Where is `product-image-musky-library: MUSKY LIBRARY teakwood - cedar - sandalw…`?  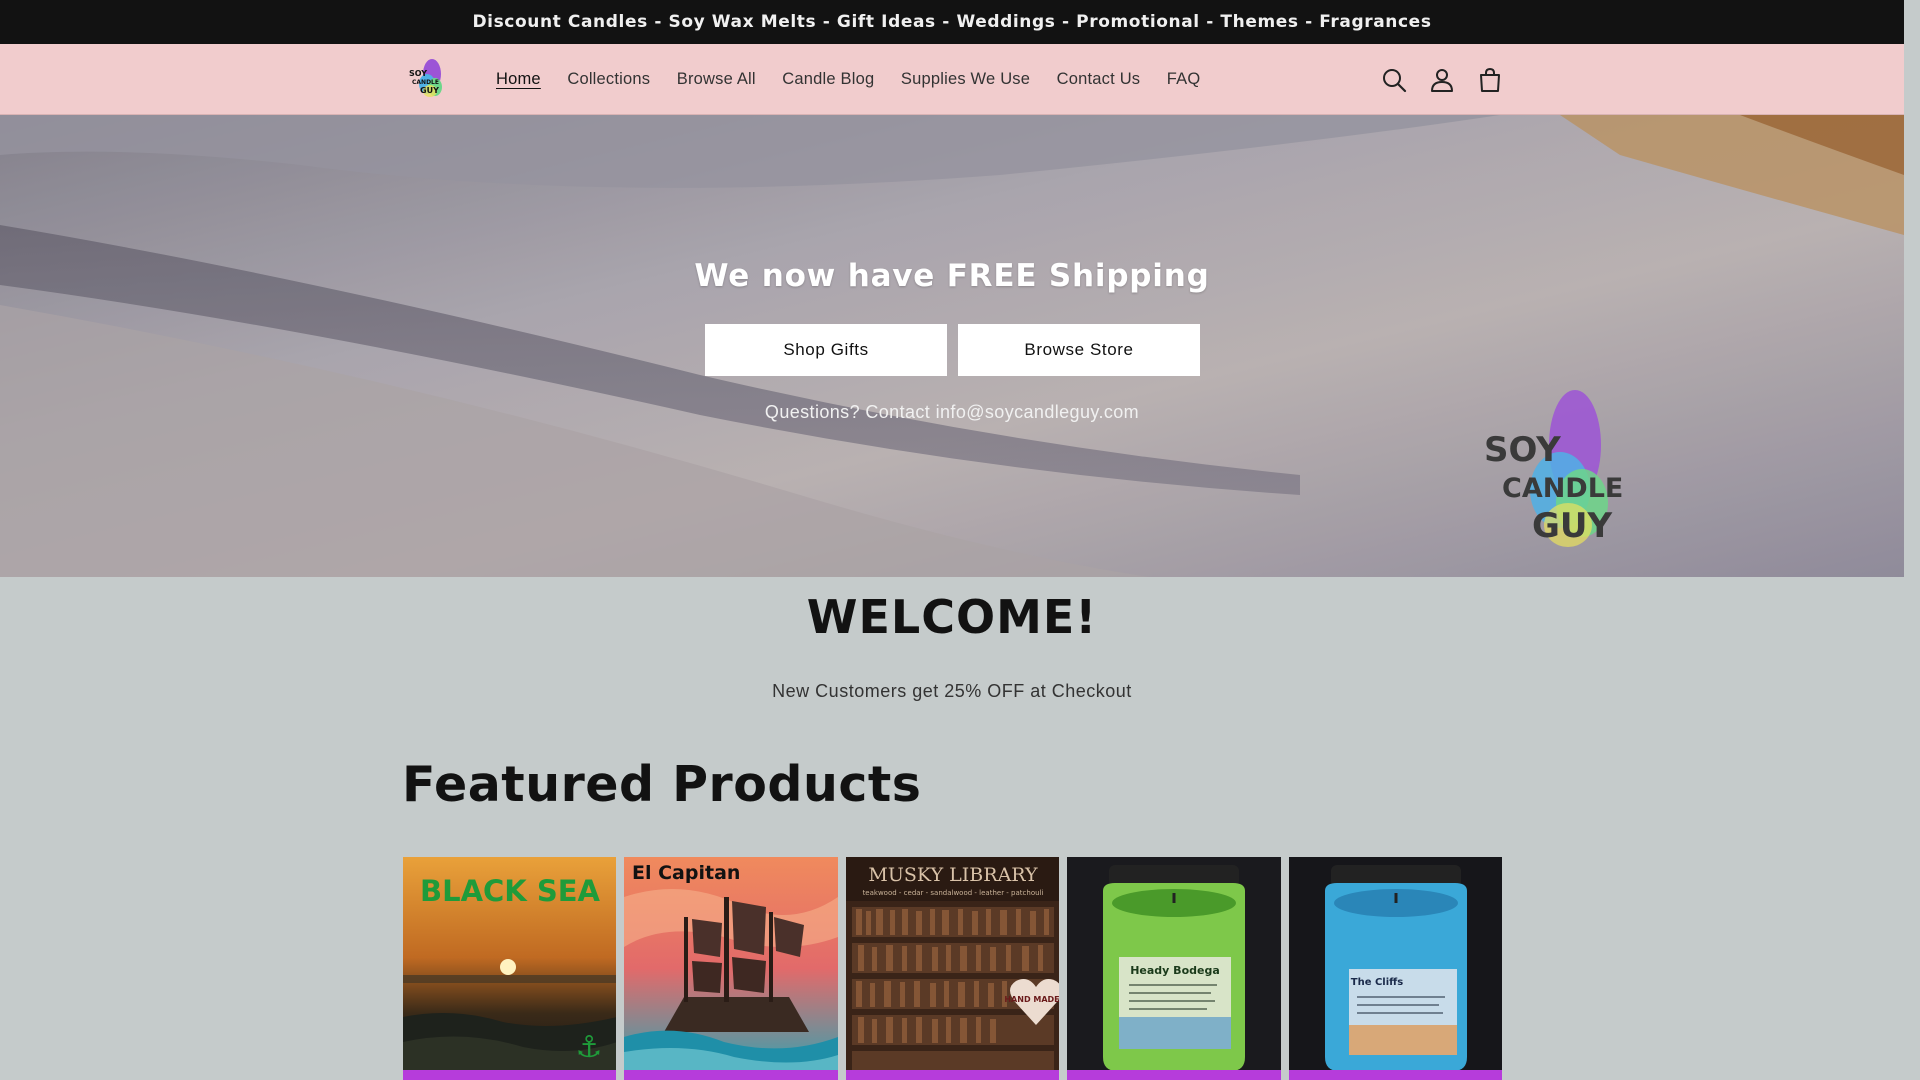 product-image-musky-library: MUSKY LIBRARY teakwood - cedar - sandalw… is located at coordinates (952, 968).